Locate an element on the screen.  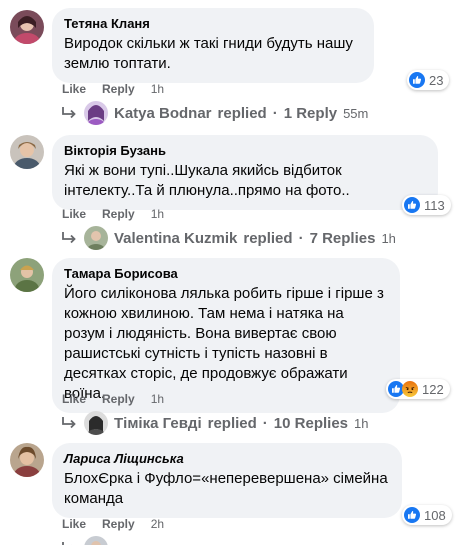
replies-link: Katya Bodnar replied · 1 Reply 55m is located at coordinates (214, 113).